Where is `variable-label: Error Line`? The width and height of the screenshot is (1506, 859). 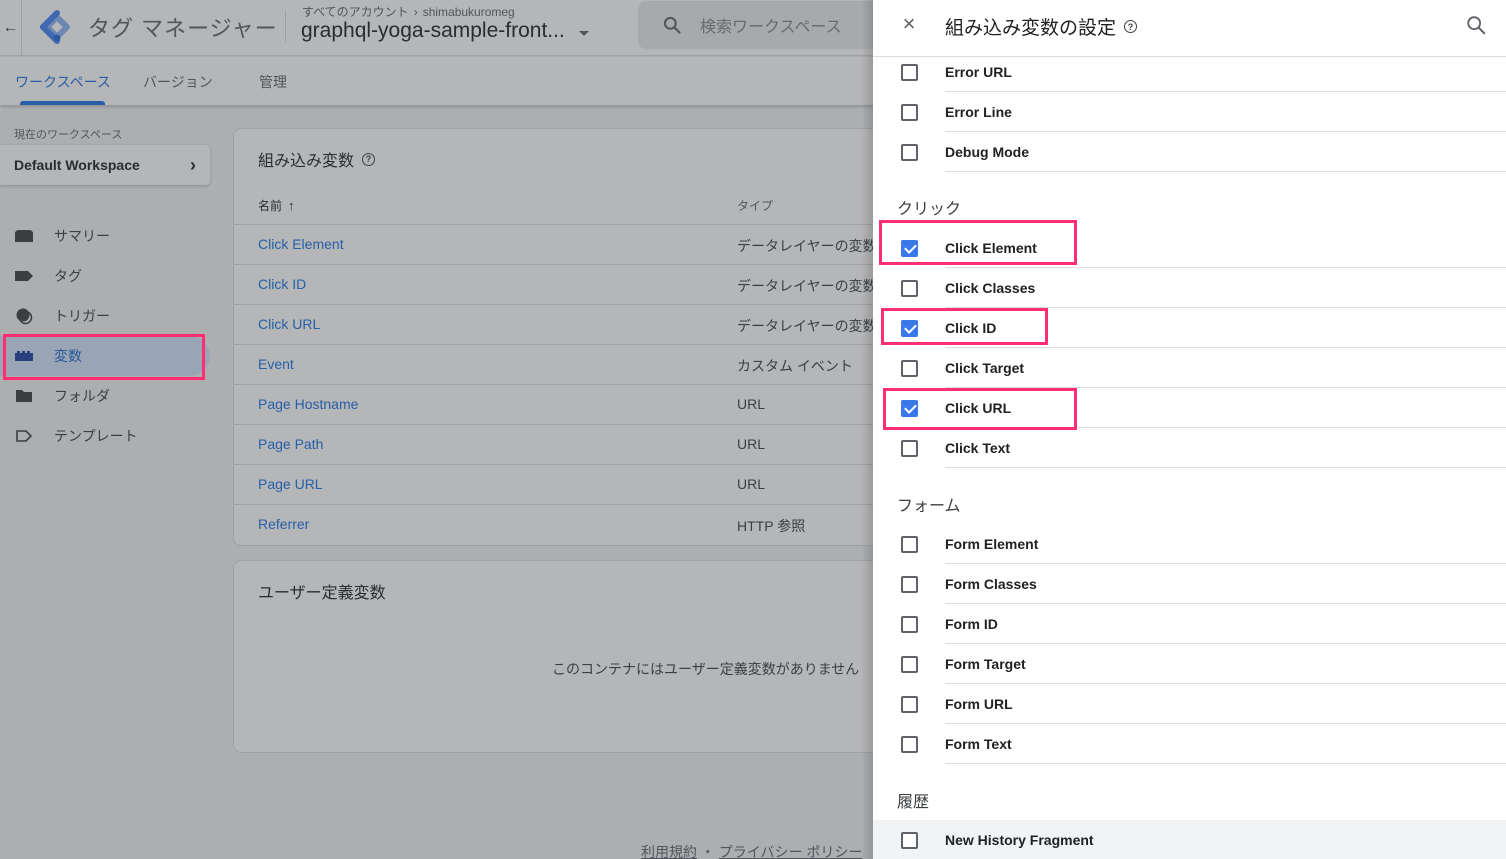
variable-label: Error Line is located at coordinates (978, 112).